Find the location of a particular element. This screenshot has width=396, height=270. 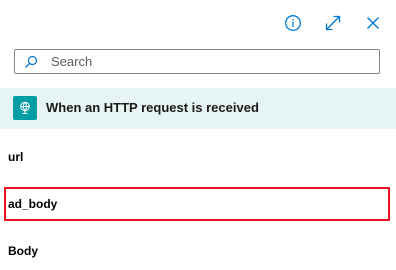

token-label: Body is located at coordinates (23, 251).